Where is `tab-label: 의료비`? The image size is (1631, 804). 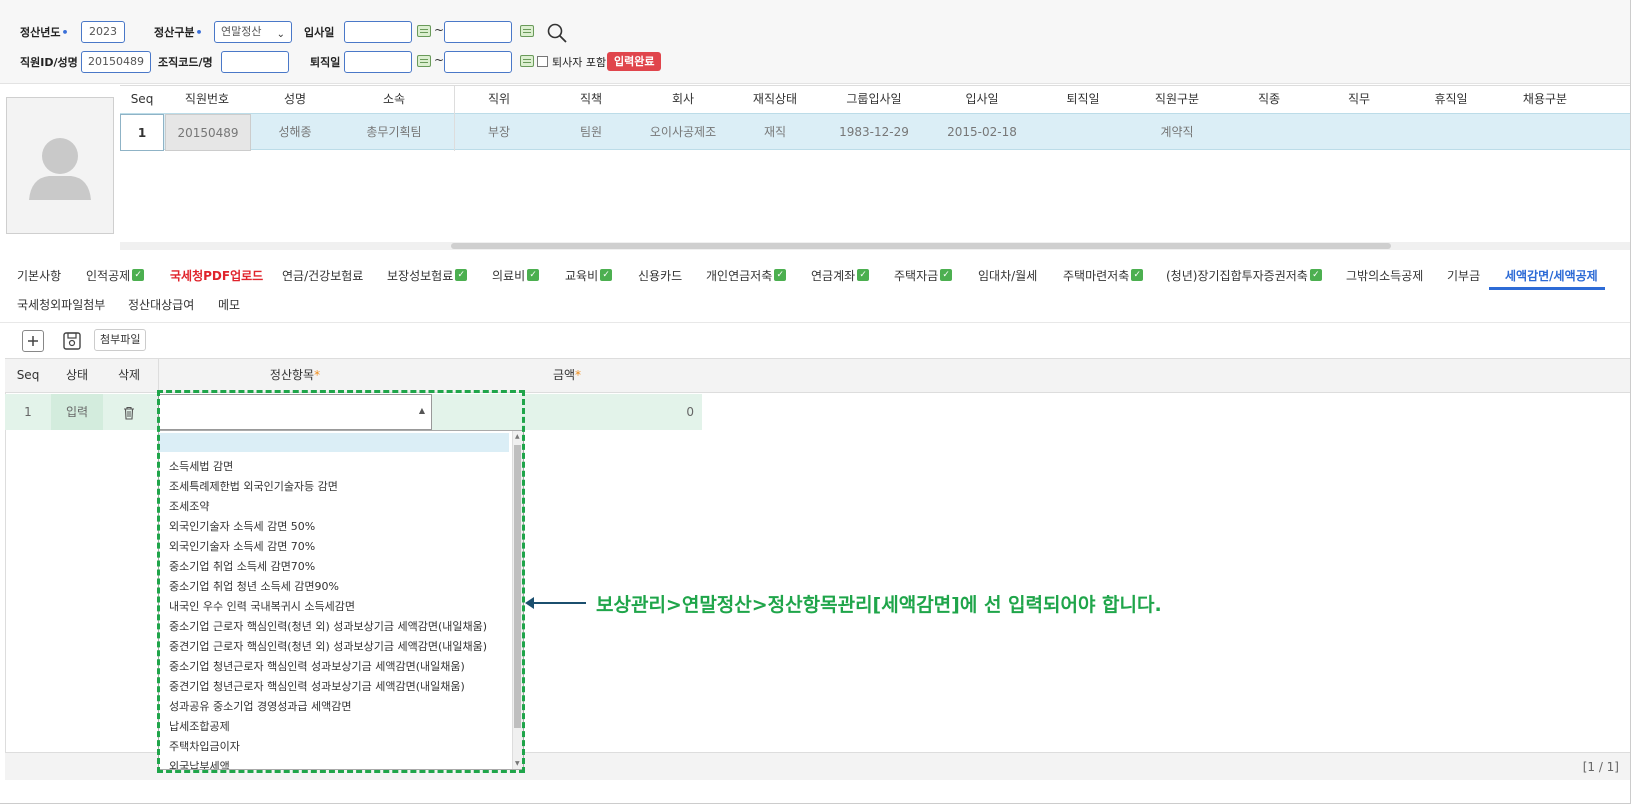
tab-label: 의료비 is located at coordinates (509, 275).